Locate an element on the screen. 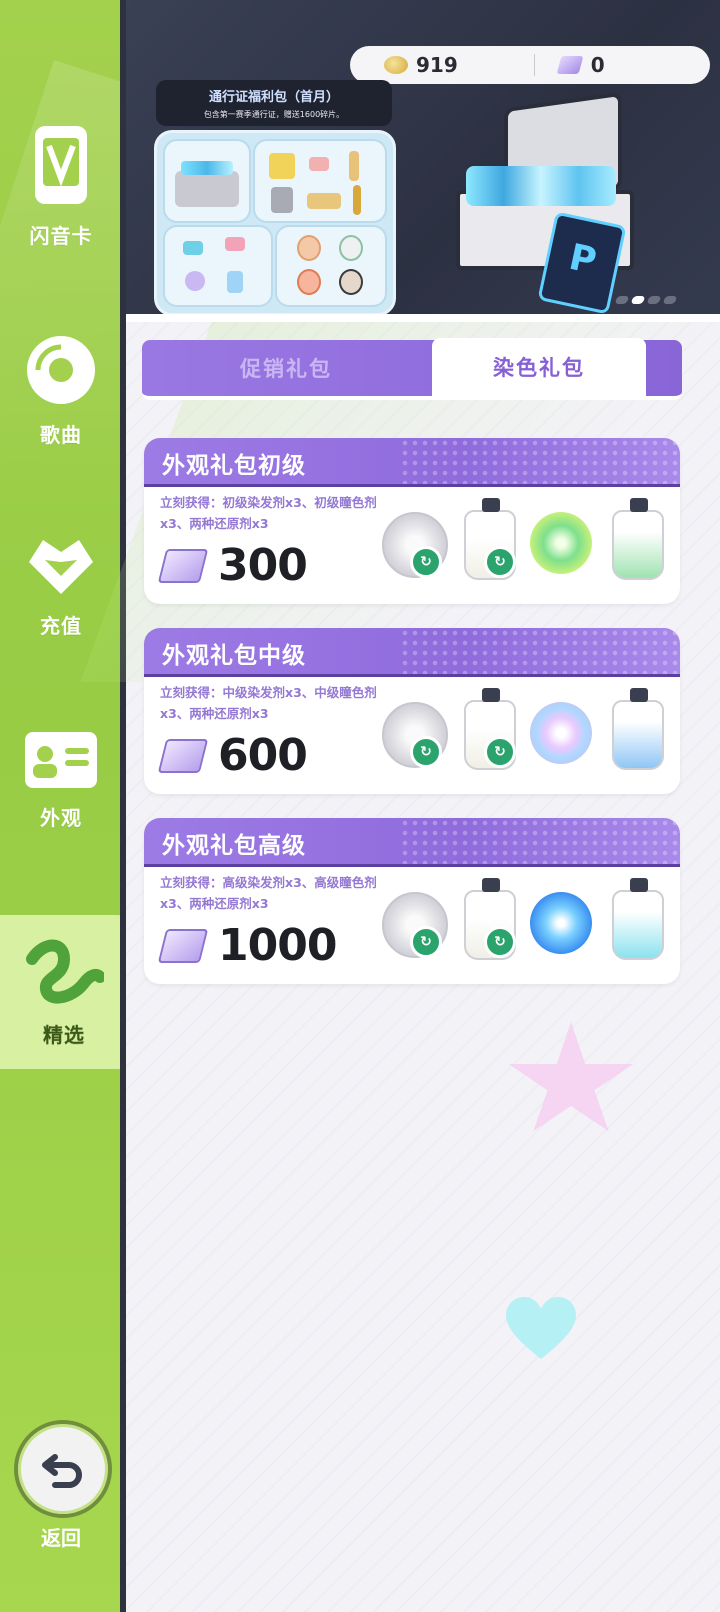 The width and height of the screenshot is (720, 1612). pack-title: 外观礼包高级 is located at coordinates (234, 846).